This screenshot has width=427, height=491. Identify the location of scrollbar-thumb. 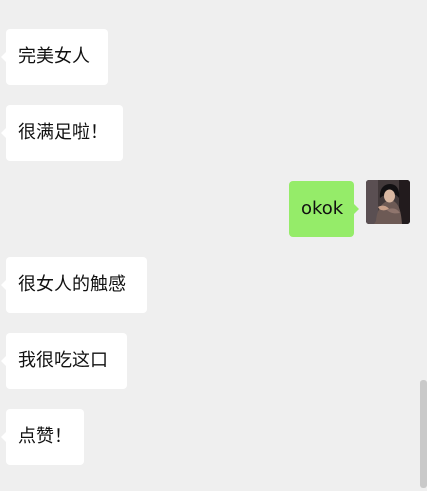
(423, 434).